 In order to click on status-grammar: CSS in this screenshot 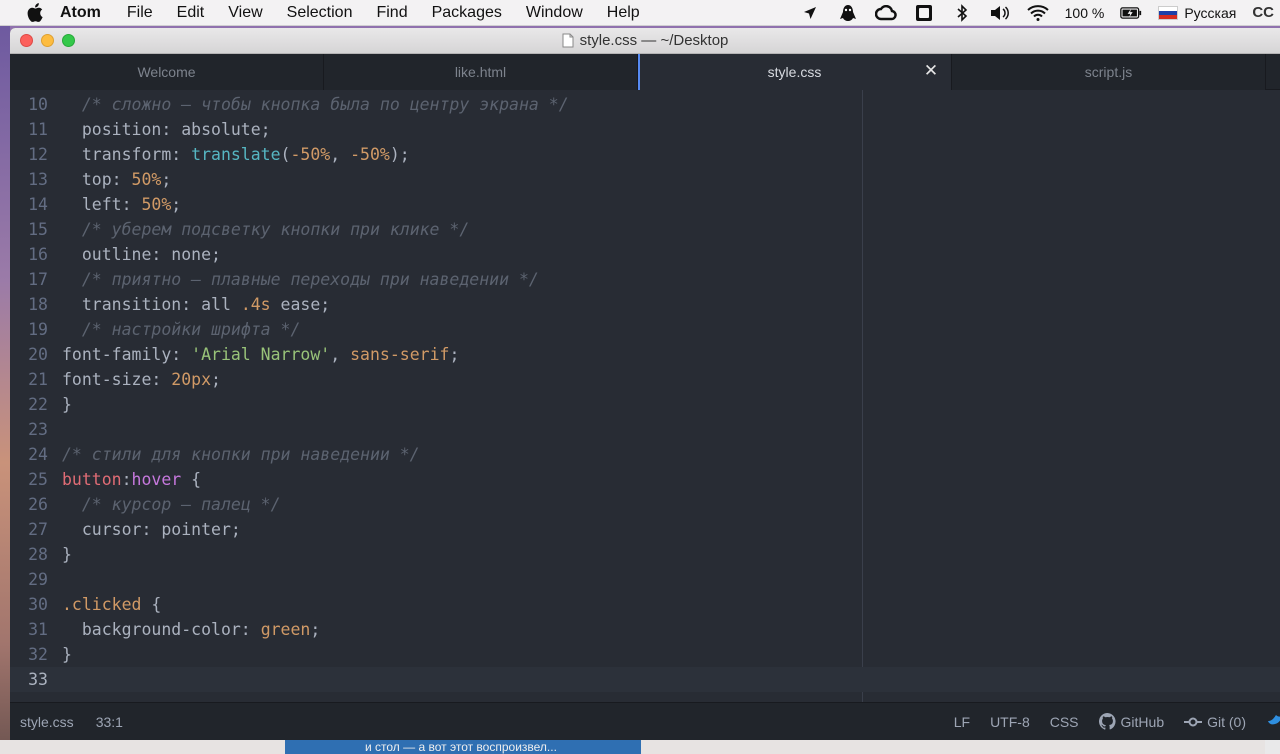, I will do `click(1064, 722)`.